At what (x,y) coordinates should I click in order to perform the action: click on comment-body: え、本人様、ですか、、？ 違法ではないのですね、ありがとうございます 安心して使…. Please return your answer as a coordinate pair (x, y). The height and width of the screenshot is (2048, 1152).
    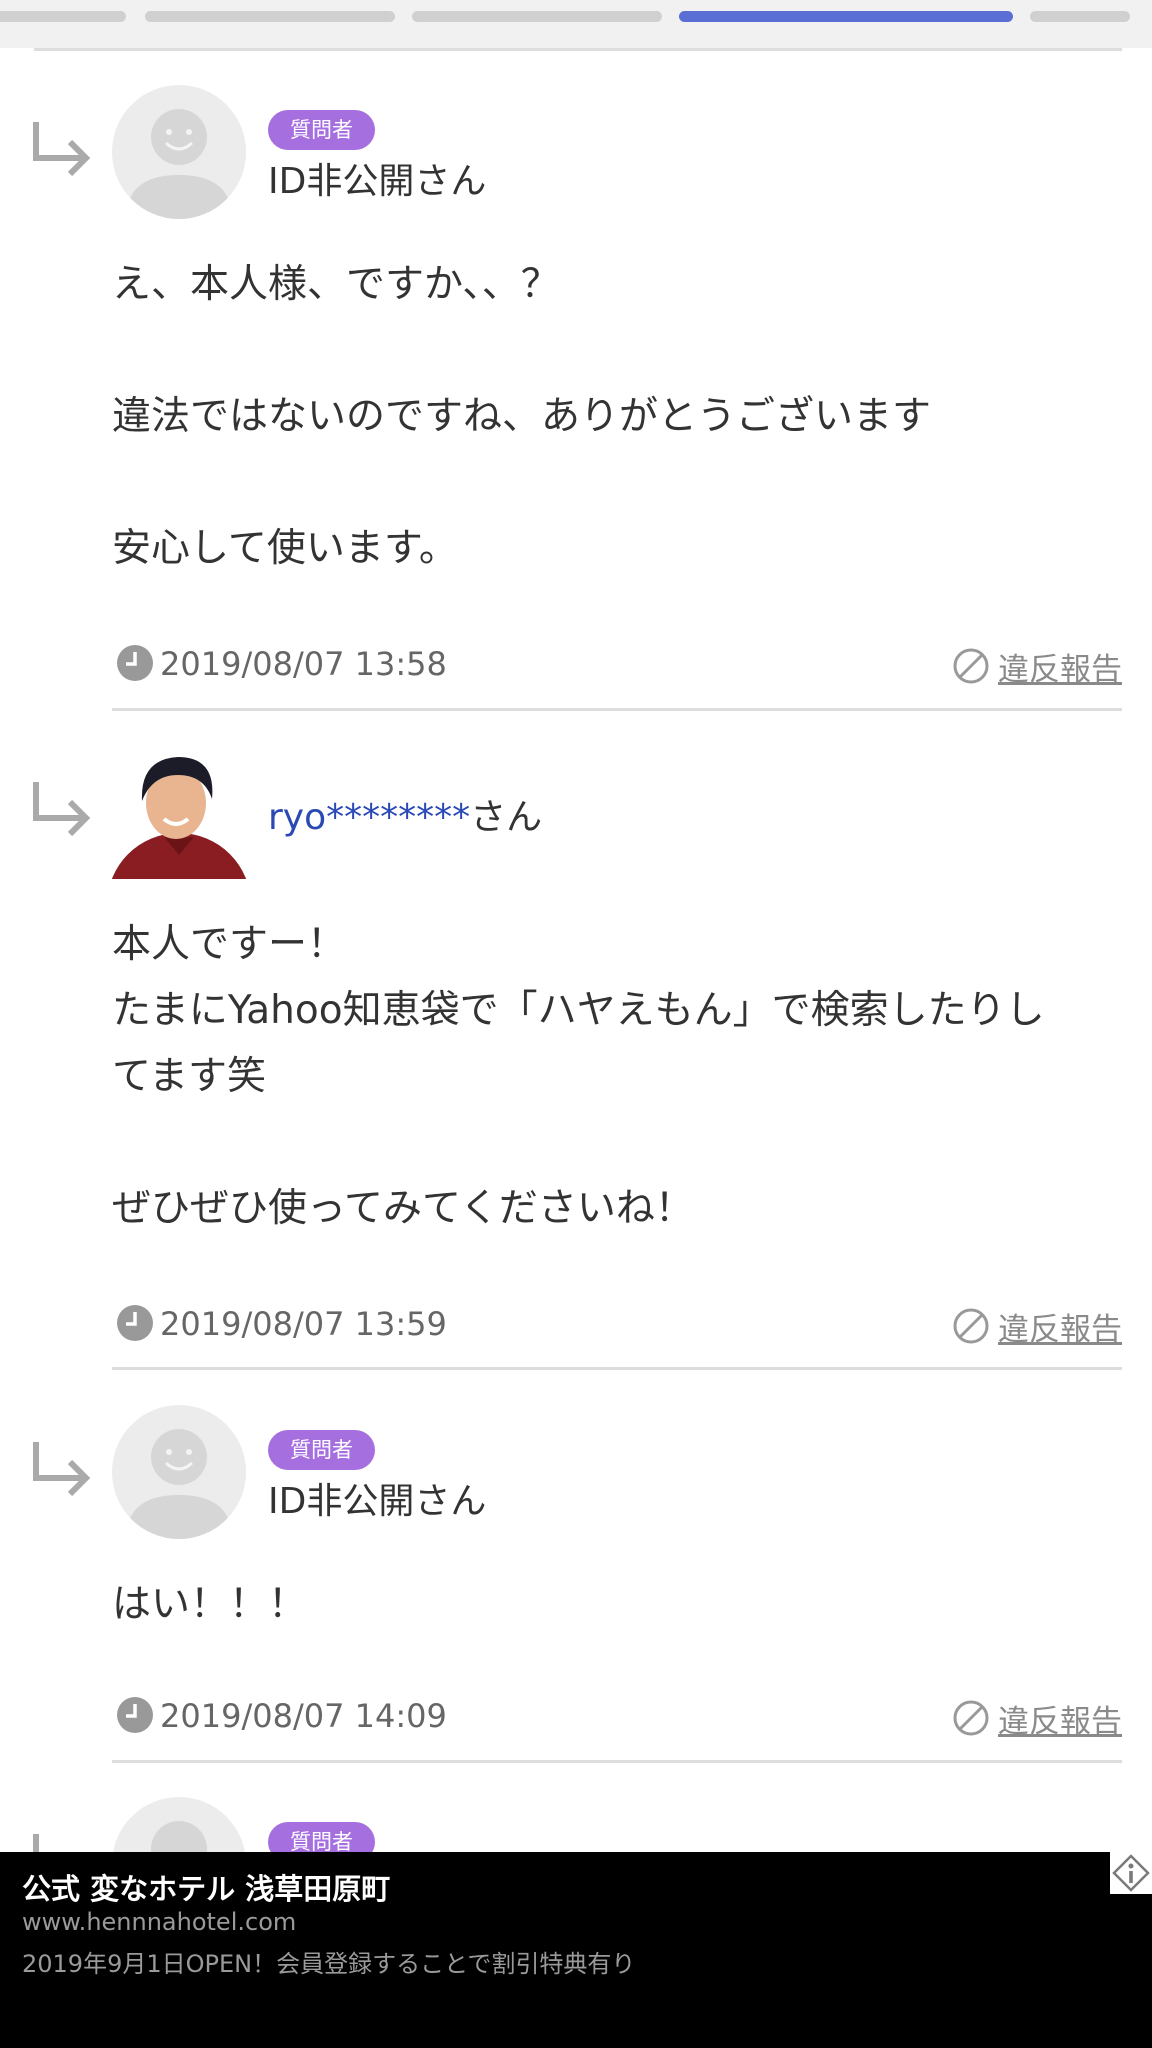
    Looking at the image, I should click on (612, 417).